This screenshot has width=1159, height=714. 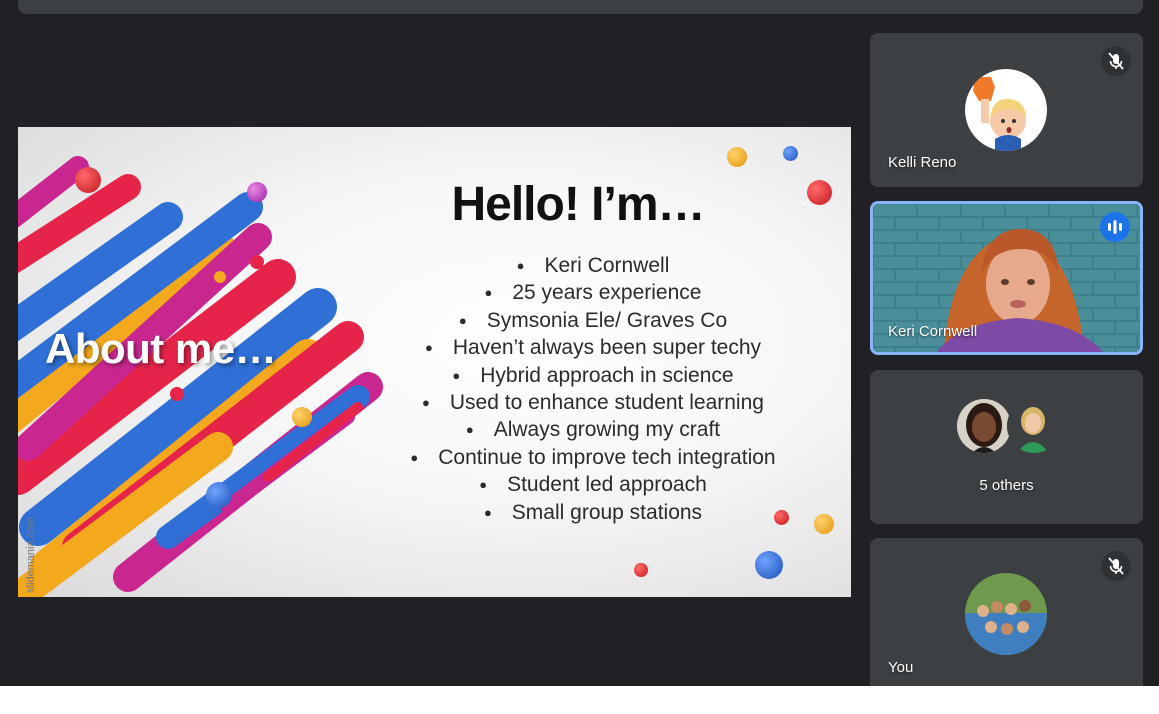 What do you see at coordinates (593, 375) in the screenshot?
I see `bullet-item: Hybrid approach in science` at bounding box center [593, 375].